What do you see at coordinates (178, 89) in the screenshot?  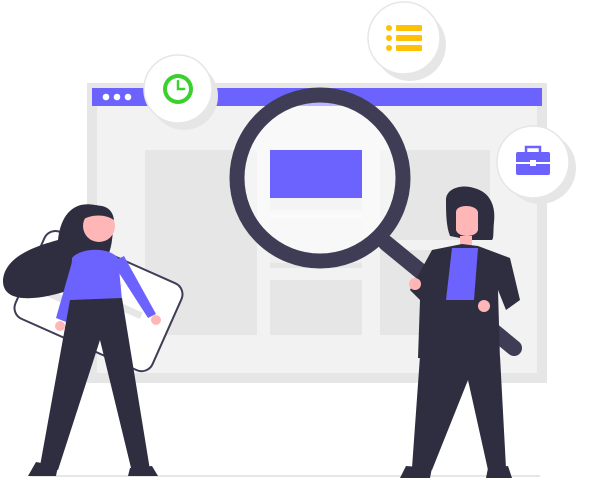 I see `clock-icon` at bounding box center [178, 89].